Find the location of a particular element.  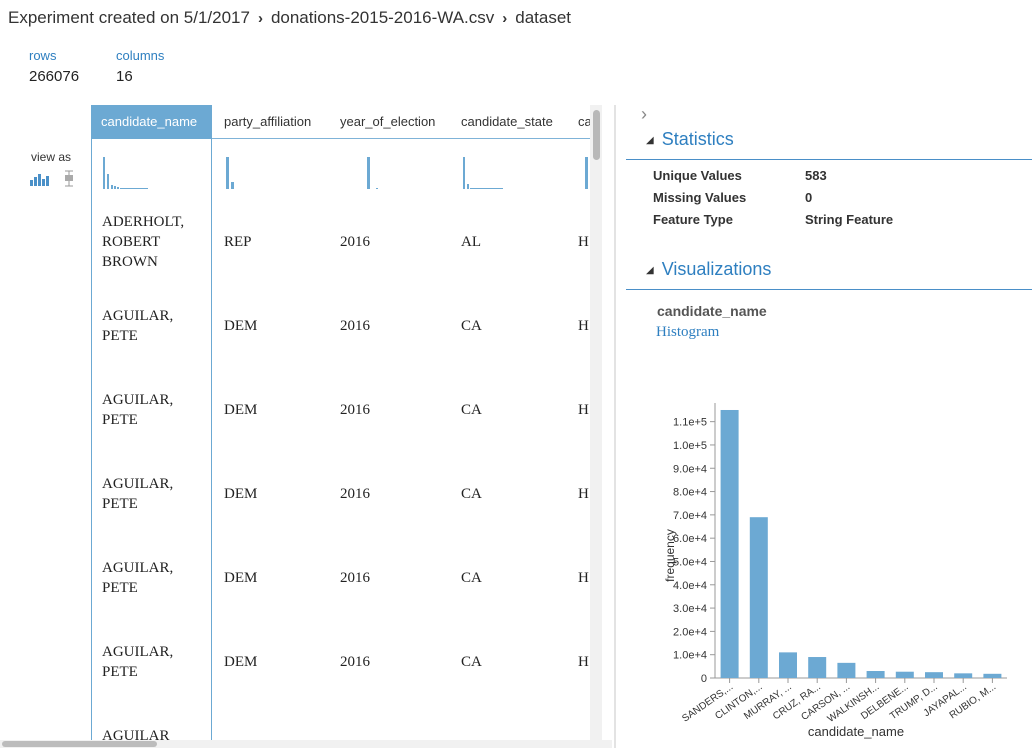

statistics-title: Statistics is located at coordinates (697, 139).